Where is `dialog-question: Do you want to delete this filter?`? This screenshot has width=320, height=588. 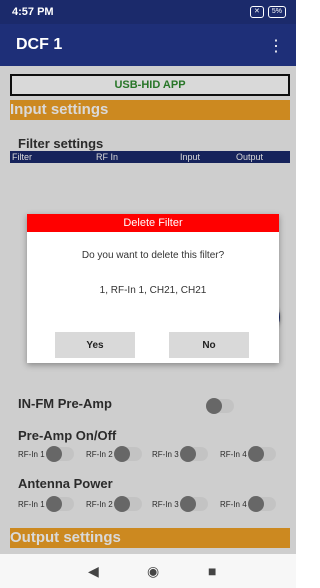 dialog-question: Do you want to delete this filter? is located at coordinates (153, 255).